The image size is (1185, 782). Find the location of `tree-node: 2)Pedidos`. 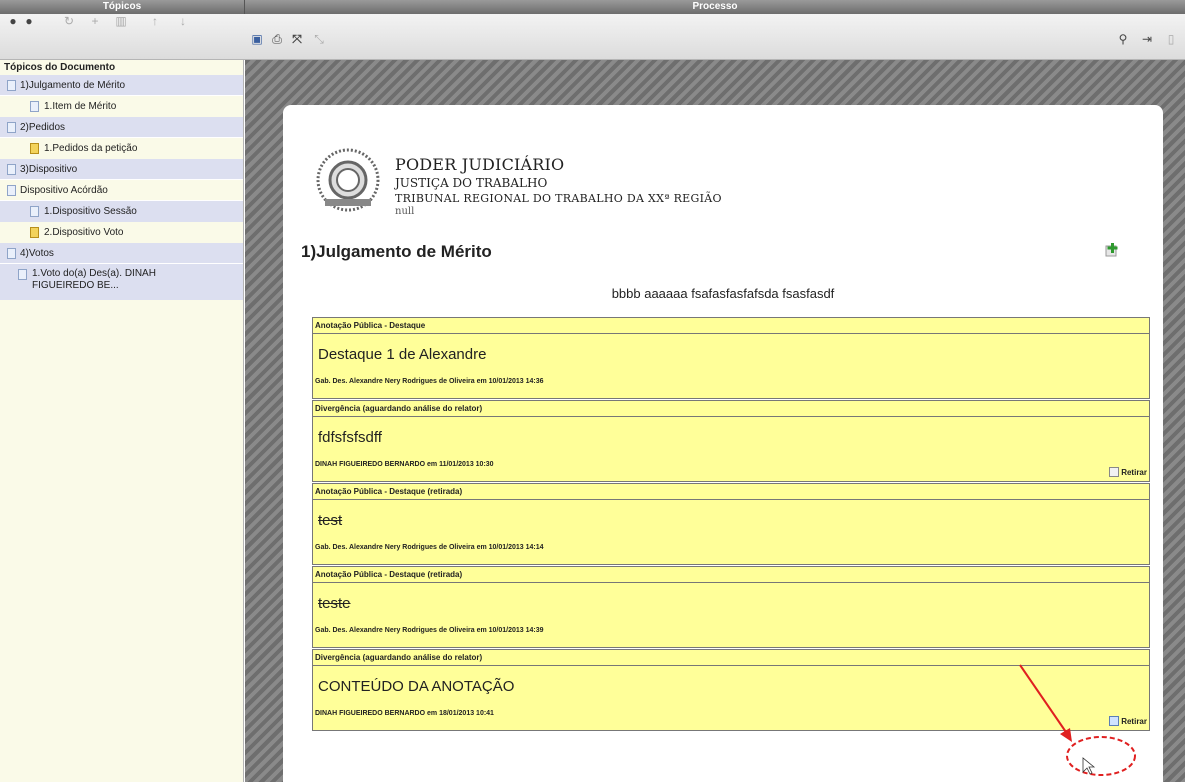

tree-node: 2)Pedidos is located at coordinates (121, 127).